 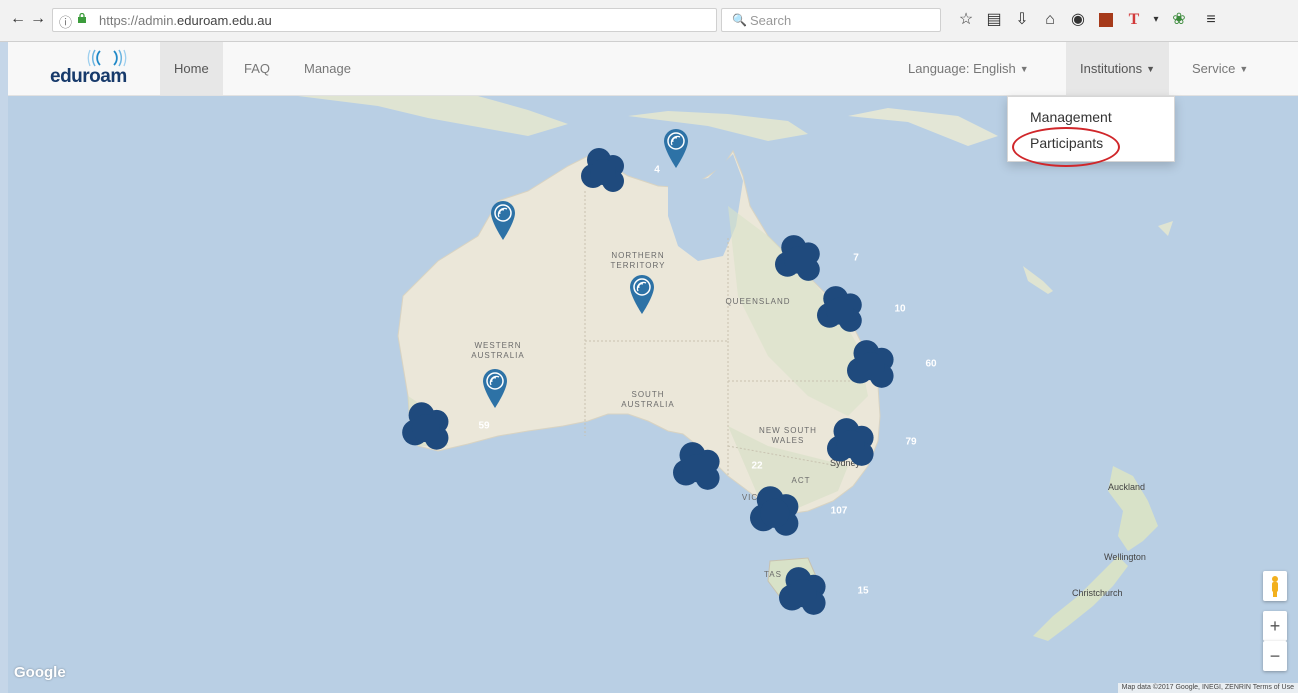 What do you see at coordinates (1220, 68) in the screenshot?
I see `nav-service: Service ▼` at bounding box center [1220, 68].